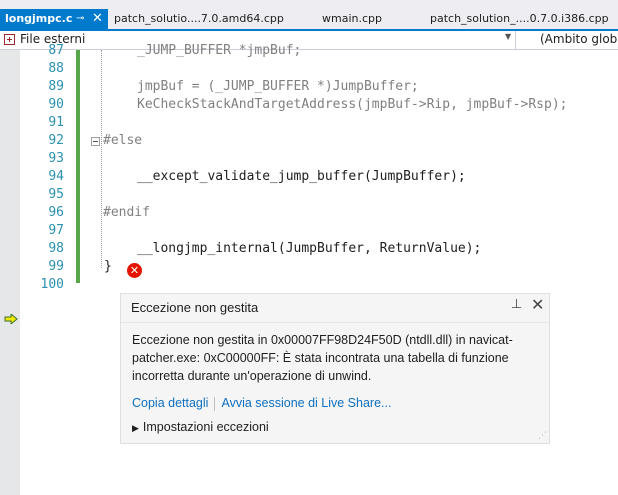 The image size is (618, 495). Describe the element at coordinates (508, 36) in the screenshot. I see `chevron-down-icon: ▼` at that location.